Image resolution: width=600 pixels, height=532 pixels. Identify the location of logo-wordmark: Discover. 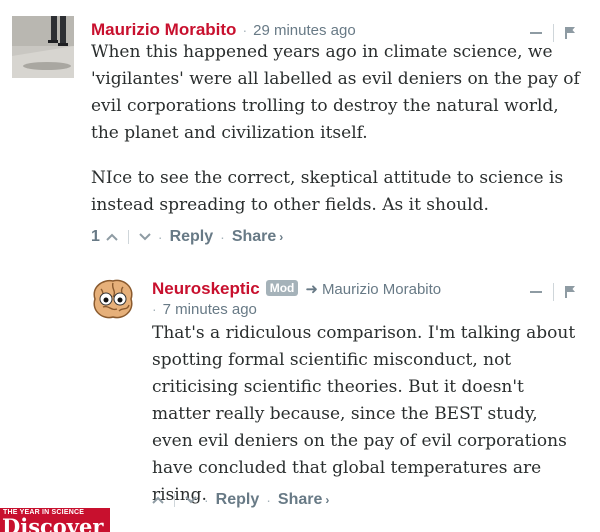
(53, 523).